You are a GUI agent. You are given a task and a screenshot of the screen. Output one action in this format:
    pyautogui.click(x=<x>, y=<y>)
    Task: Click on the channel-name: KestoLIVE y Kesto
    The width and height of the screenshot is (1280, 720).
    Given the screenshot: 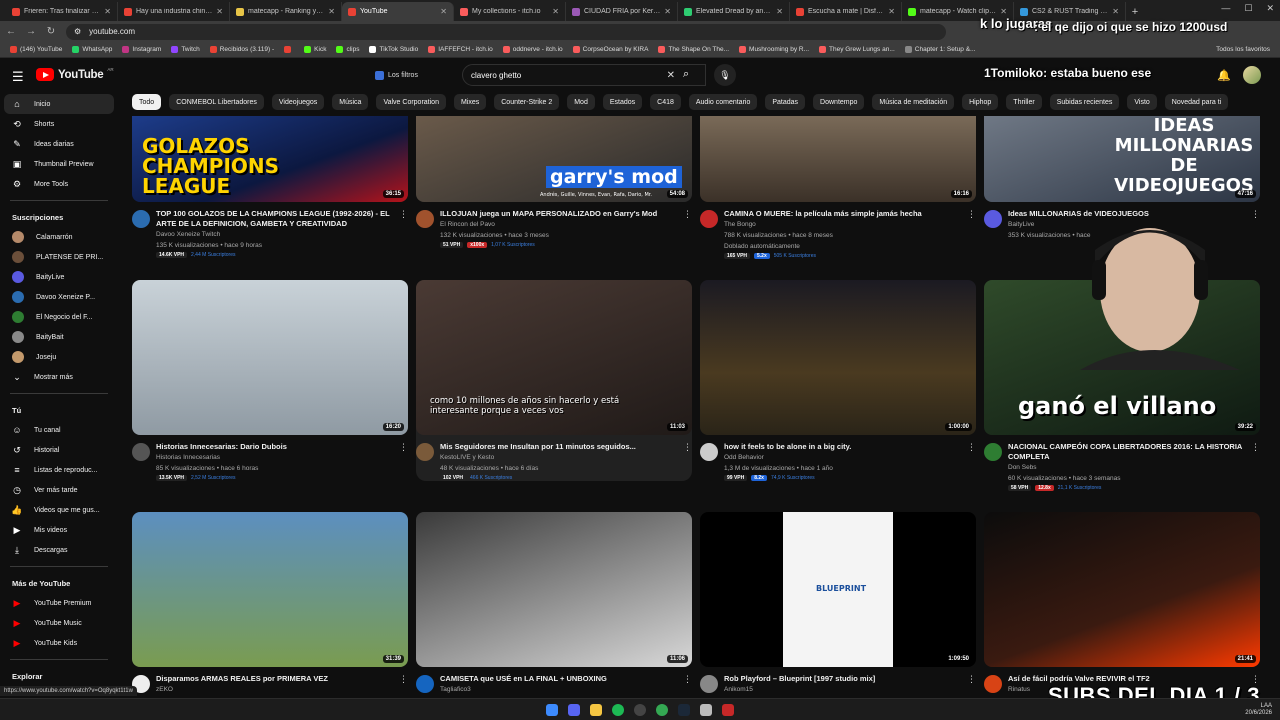 What is the action you would take?
    pyautogui.click(x=559, y=457)
    